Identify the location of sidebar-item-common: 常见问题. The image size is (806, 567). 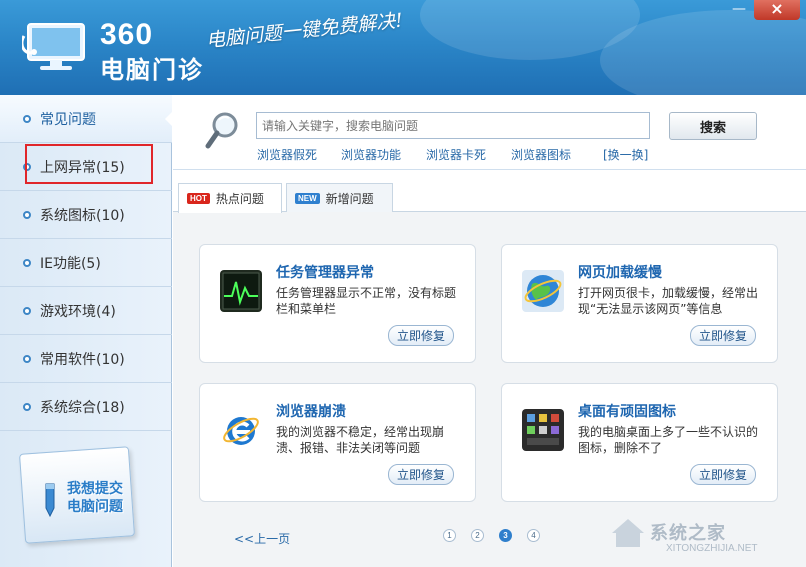
(86, 119).